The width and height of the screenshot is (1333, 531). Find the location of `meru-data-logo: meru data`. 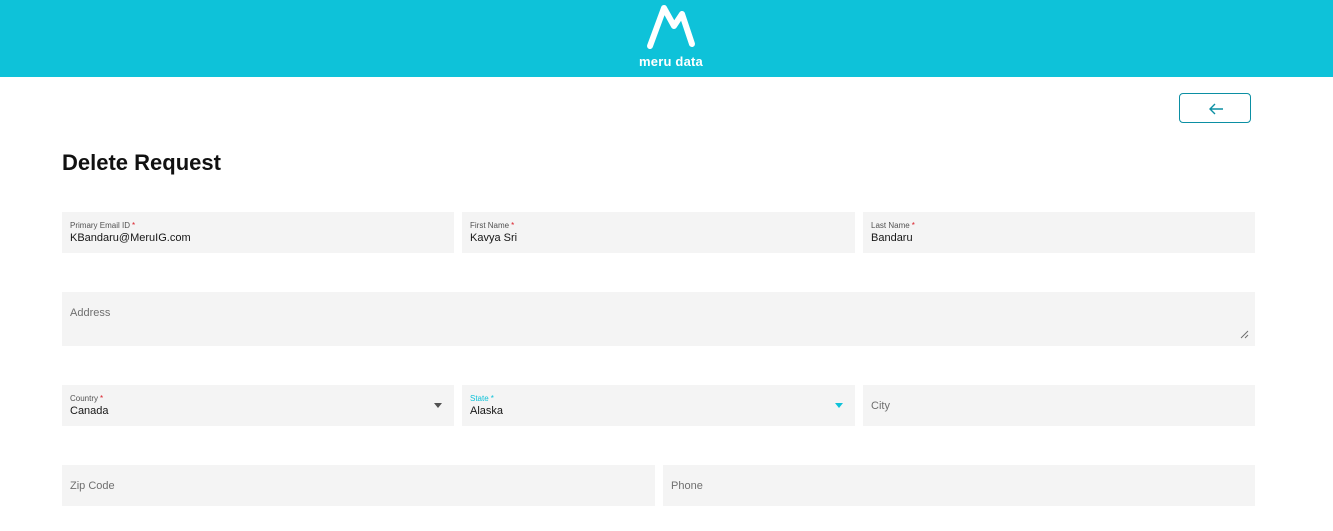

meru-data-logo: meru data is located at coordinates (671, 35).